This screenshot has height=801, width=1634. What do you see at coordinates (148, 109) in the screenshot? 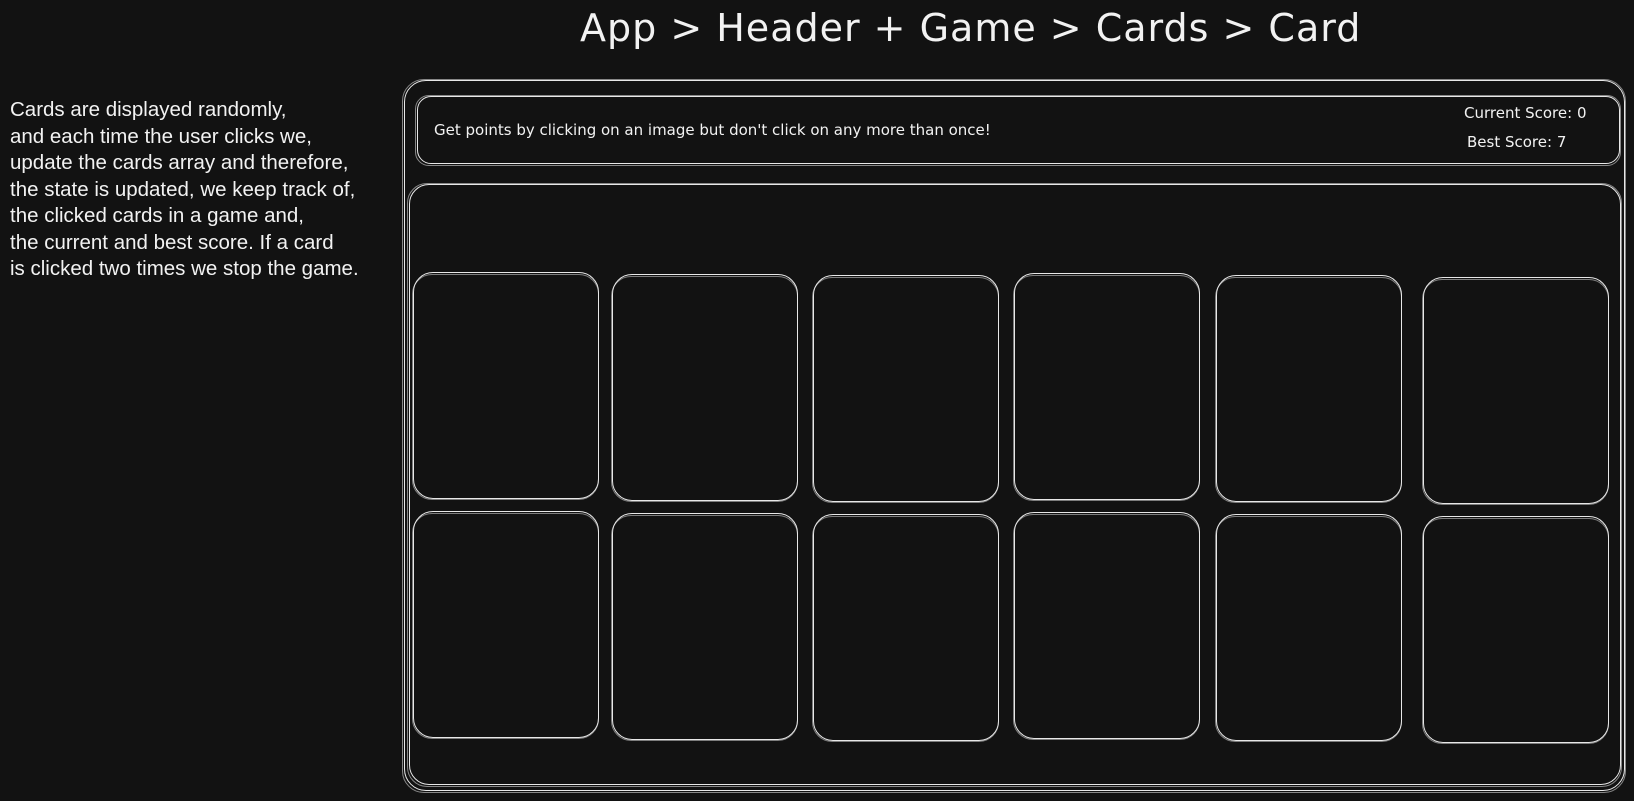
I see `description-line: Cards are displayed randomly,` at bounding box center [148, 109].